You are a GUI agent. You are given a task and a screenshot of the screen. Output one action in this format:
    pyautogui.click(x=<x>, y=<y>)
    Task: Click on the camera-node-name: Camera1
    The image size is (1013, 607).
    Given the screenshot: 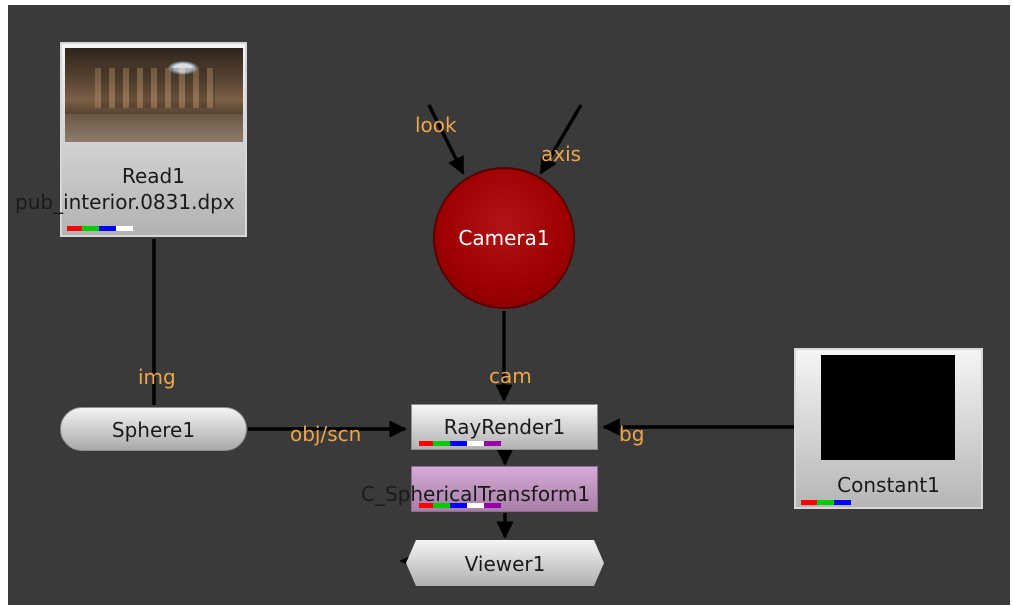 What is the action you would take?
    pyautogui.click(x=504, y=238)
    